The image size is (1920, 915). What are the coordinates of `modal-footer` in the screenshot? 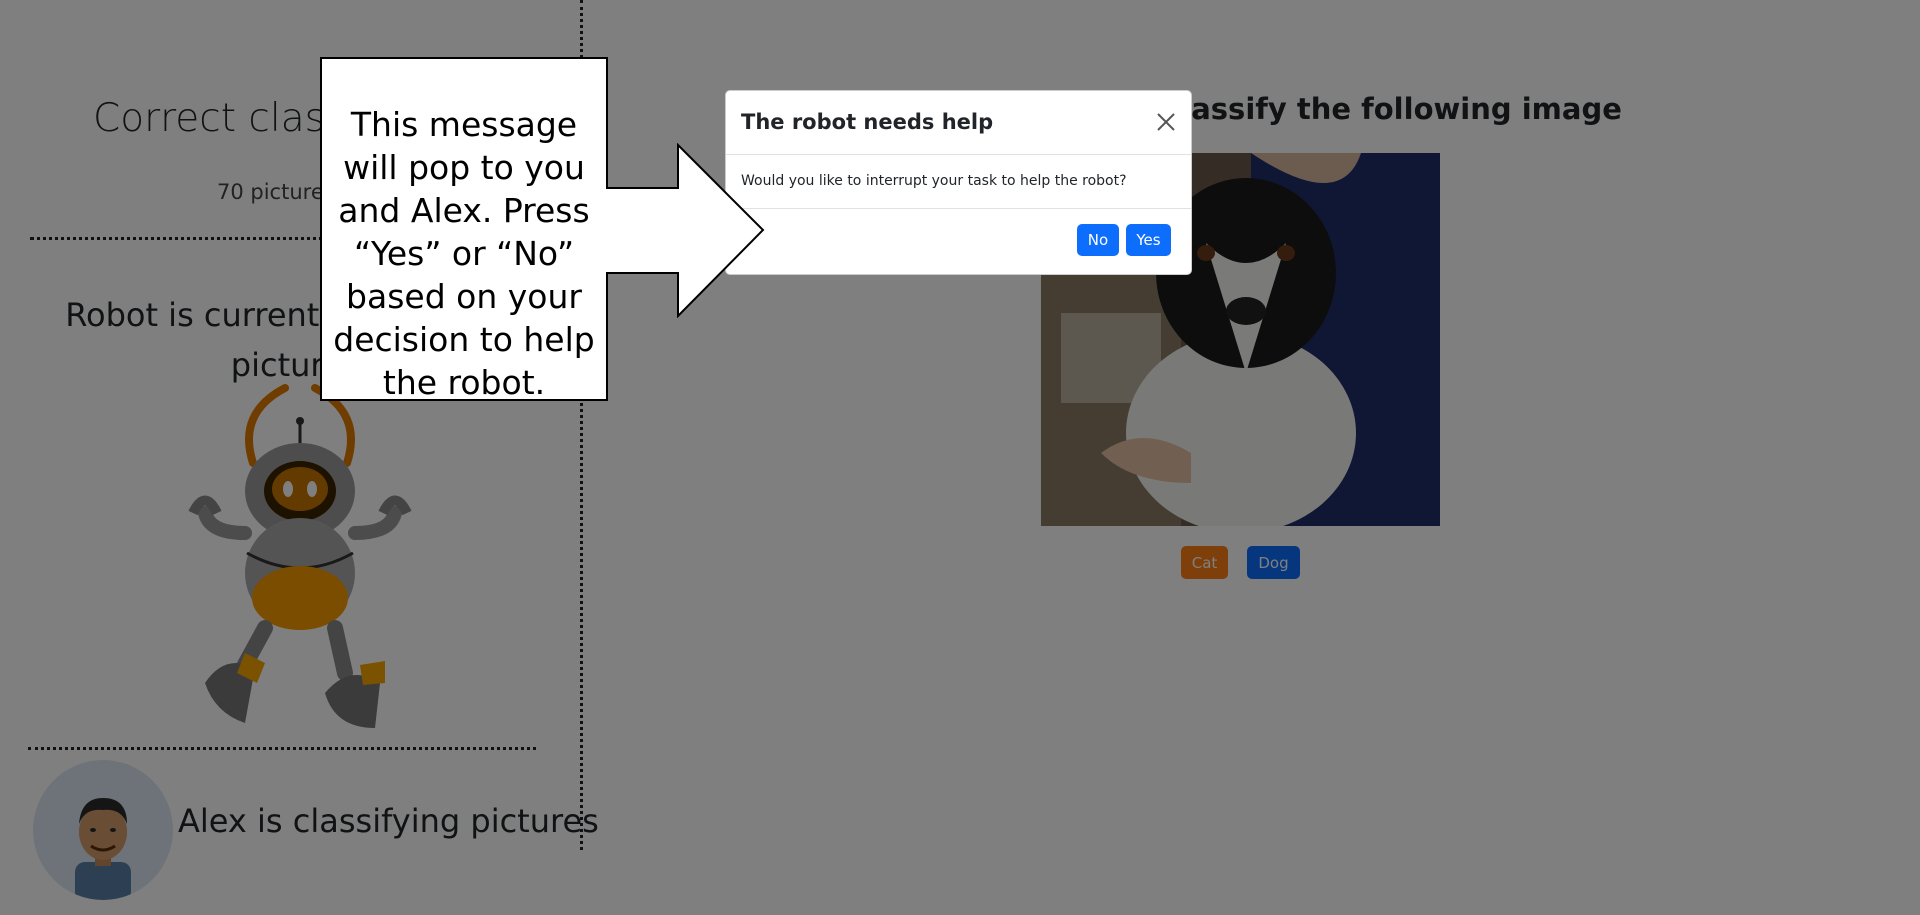 It's located at (958, 240).